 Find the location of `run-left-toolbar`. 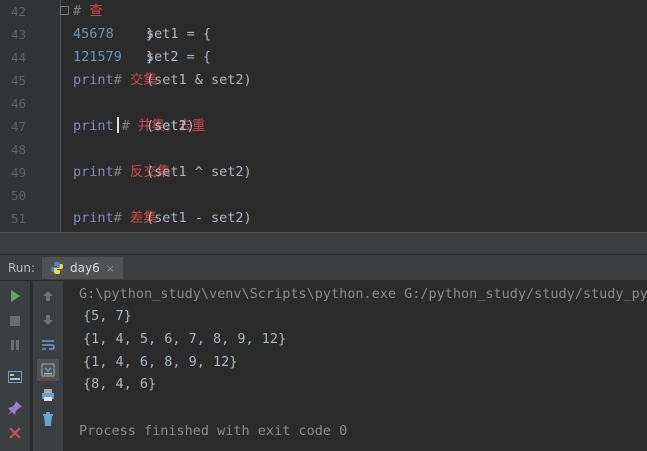

run-left-toolbar is located at coordinates (15, 366).